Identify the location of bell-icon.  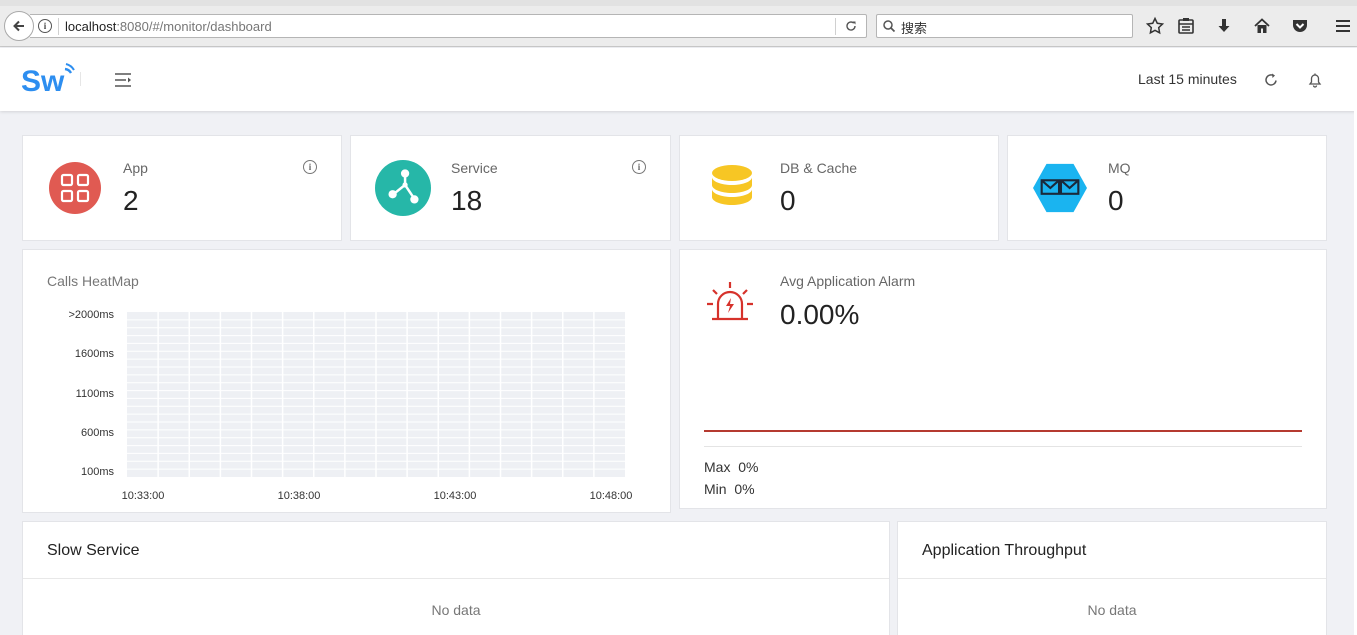
(1315, 80).